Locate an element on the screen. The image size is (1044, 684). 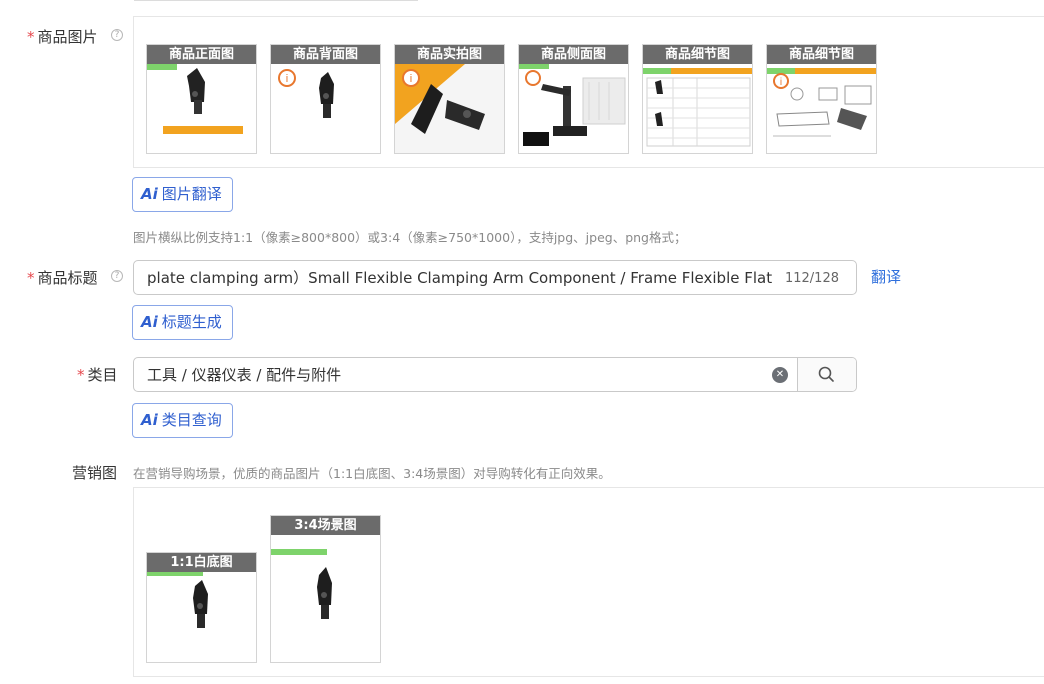
product-title-label: * 商品标题 is located at coordinates (62, 278).